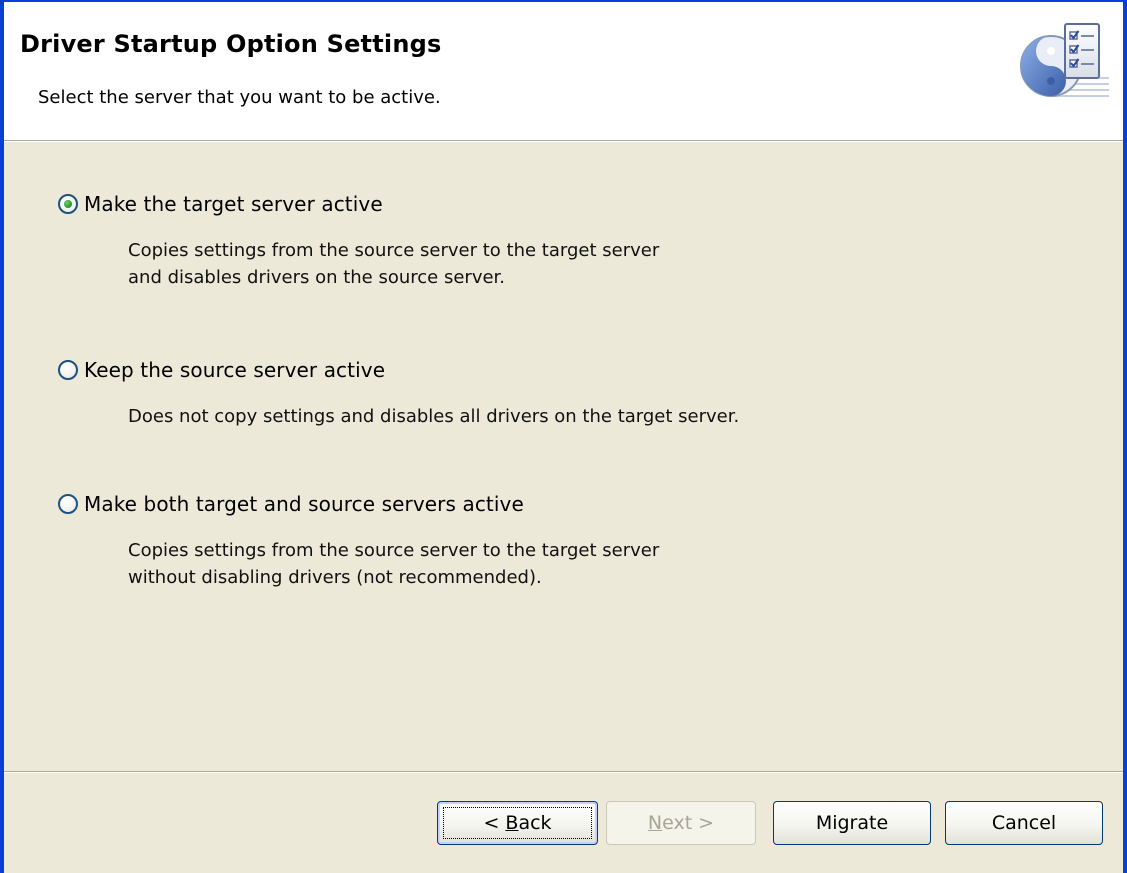 The height and width of the screenshot is (873, 1127). I want to click on radio-make-target-active: Make the target server active, so click(358, 204).